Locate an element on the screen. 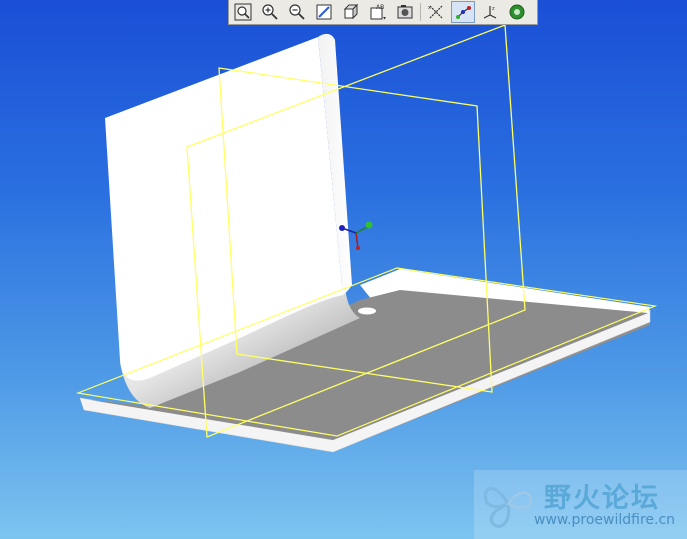 The image size is (687, 539). zoom-fit-icon is located at coordinates (243, 12).